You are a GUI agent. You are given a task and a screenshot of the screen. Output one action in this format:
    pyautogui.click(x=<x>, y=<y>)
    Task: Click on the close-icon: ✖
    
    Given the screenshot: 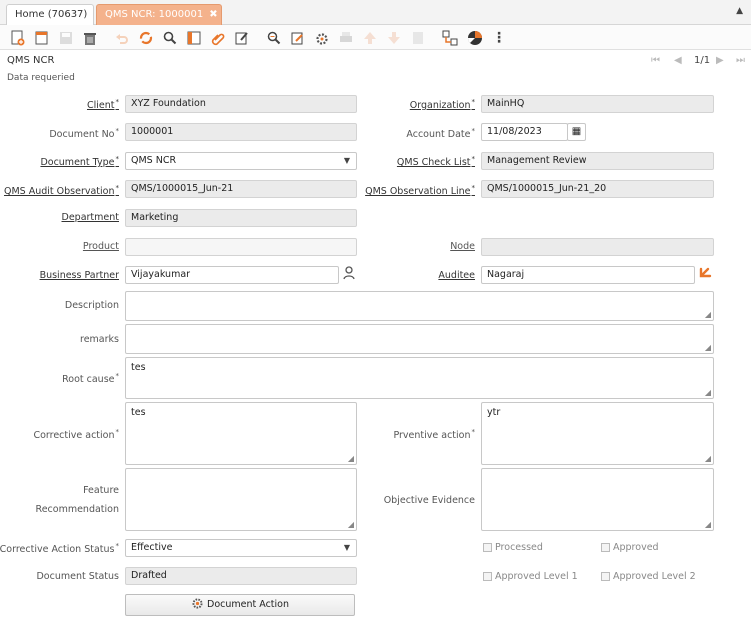 What is the action you would take?
    pyautogui.click(x=213, y=14)
    